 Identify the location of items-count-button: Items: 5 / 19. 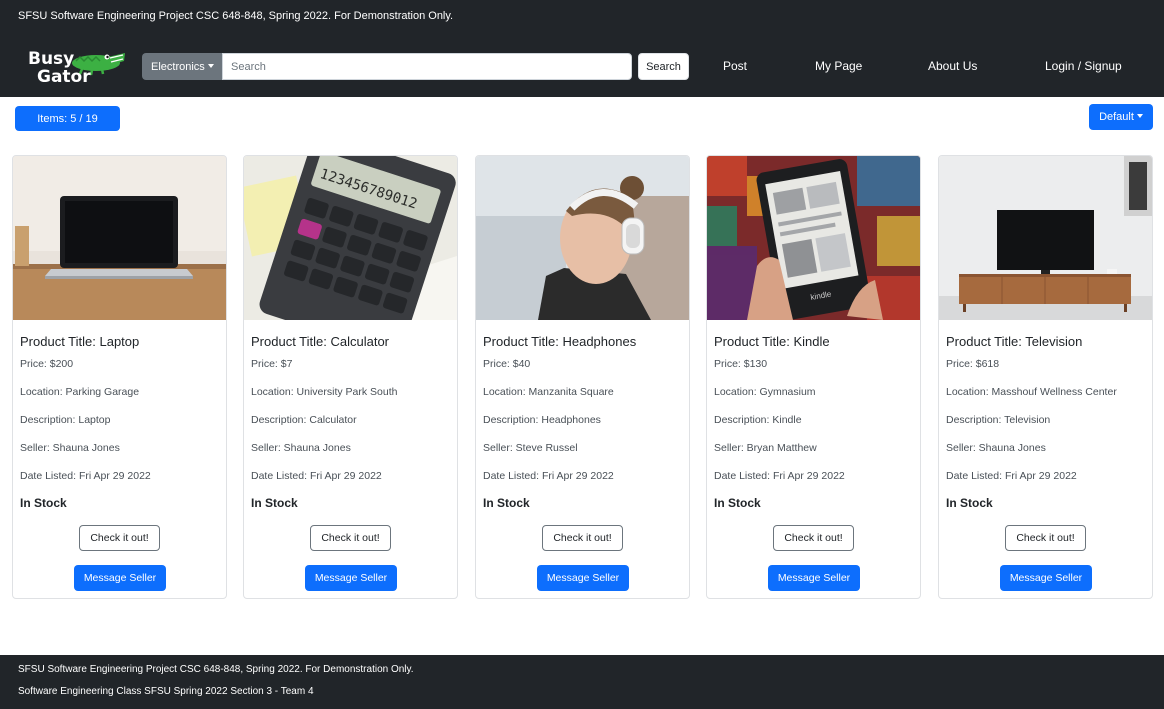
(67, 118).